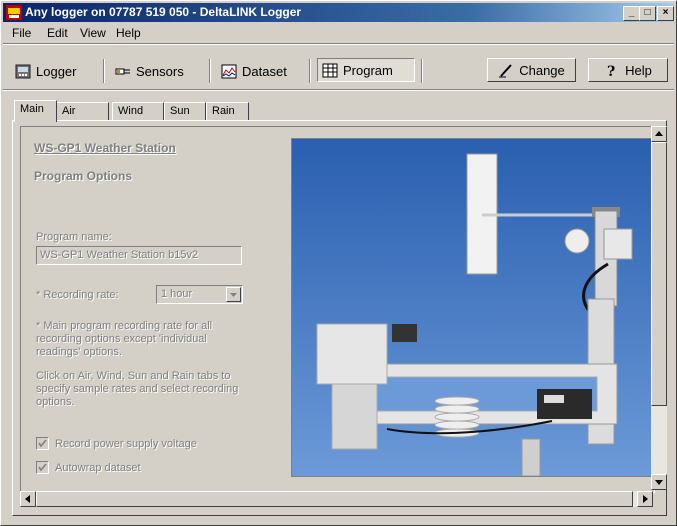 This screenshot has height=526, width=677. I want to click on program-label: Program, so click(368, 70).